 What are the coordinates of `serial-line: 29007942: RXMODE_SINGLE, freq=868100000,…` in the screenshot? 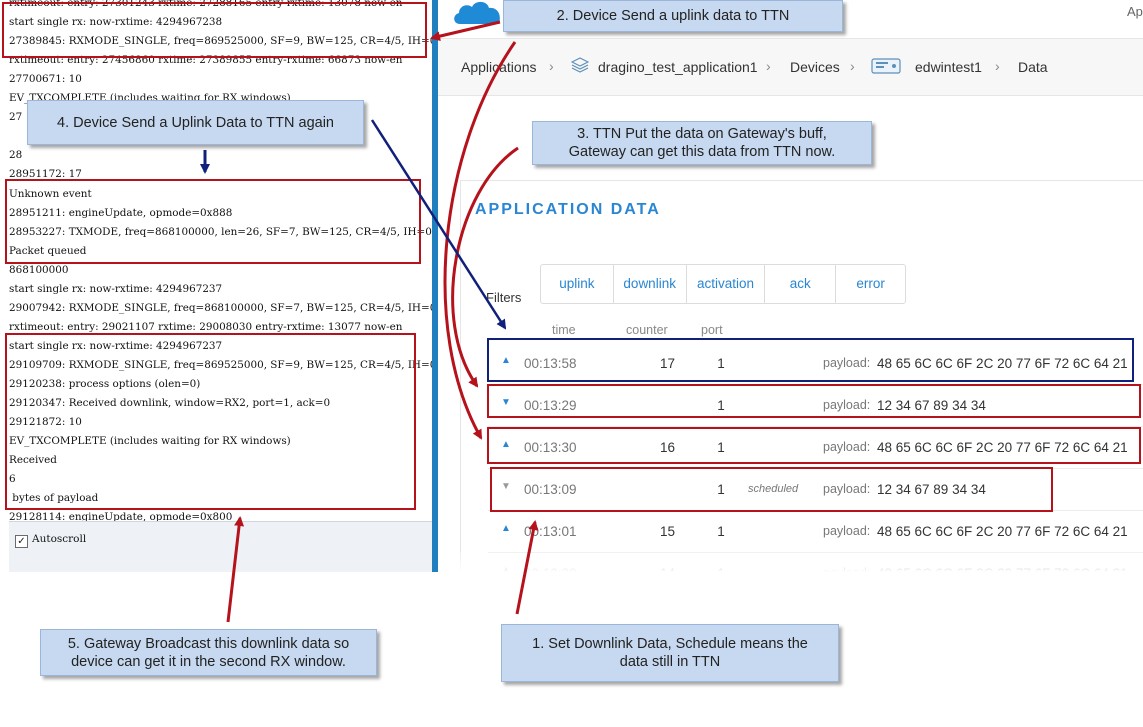 It's located at (221, 307).